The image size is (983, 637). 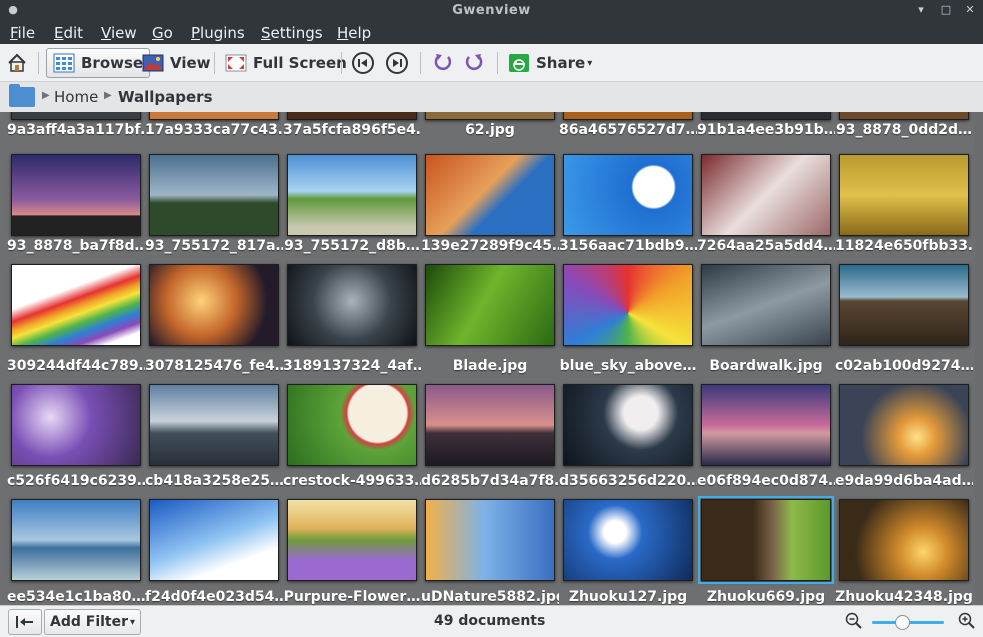 I want to click on grid-scrollbar, so click(x=979, y=358).